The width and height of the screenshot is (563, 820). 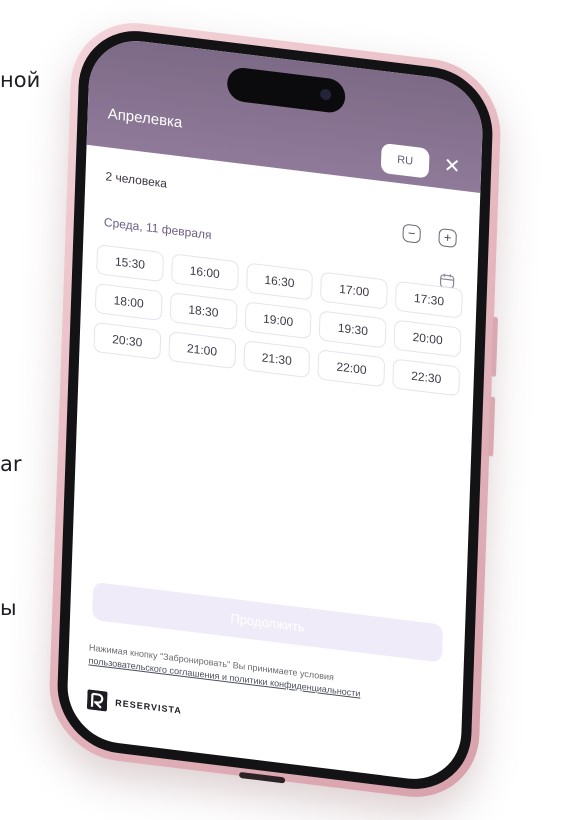 What do you see at coordinates (351, 368) in the screenshot?
I see `time-slot-button: 22:00` at bounding box center [351, 368].